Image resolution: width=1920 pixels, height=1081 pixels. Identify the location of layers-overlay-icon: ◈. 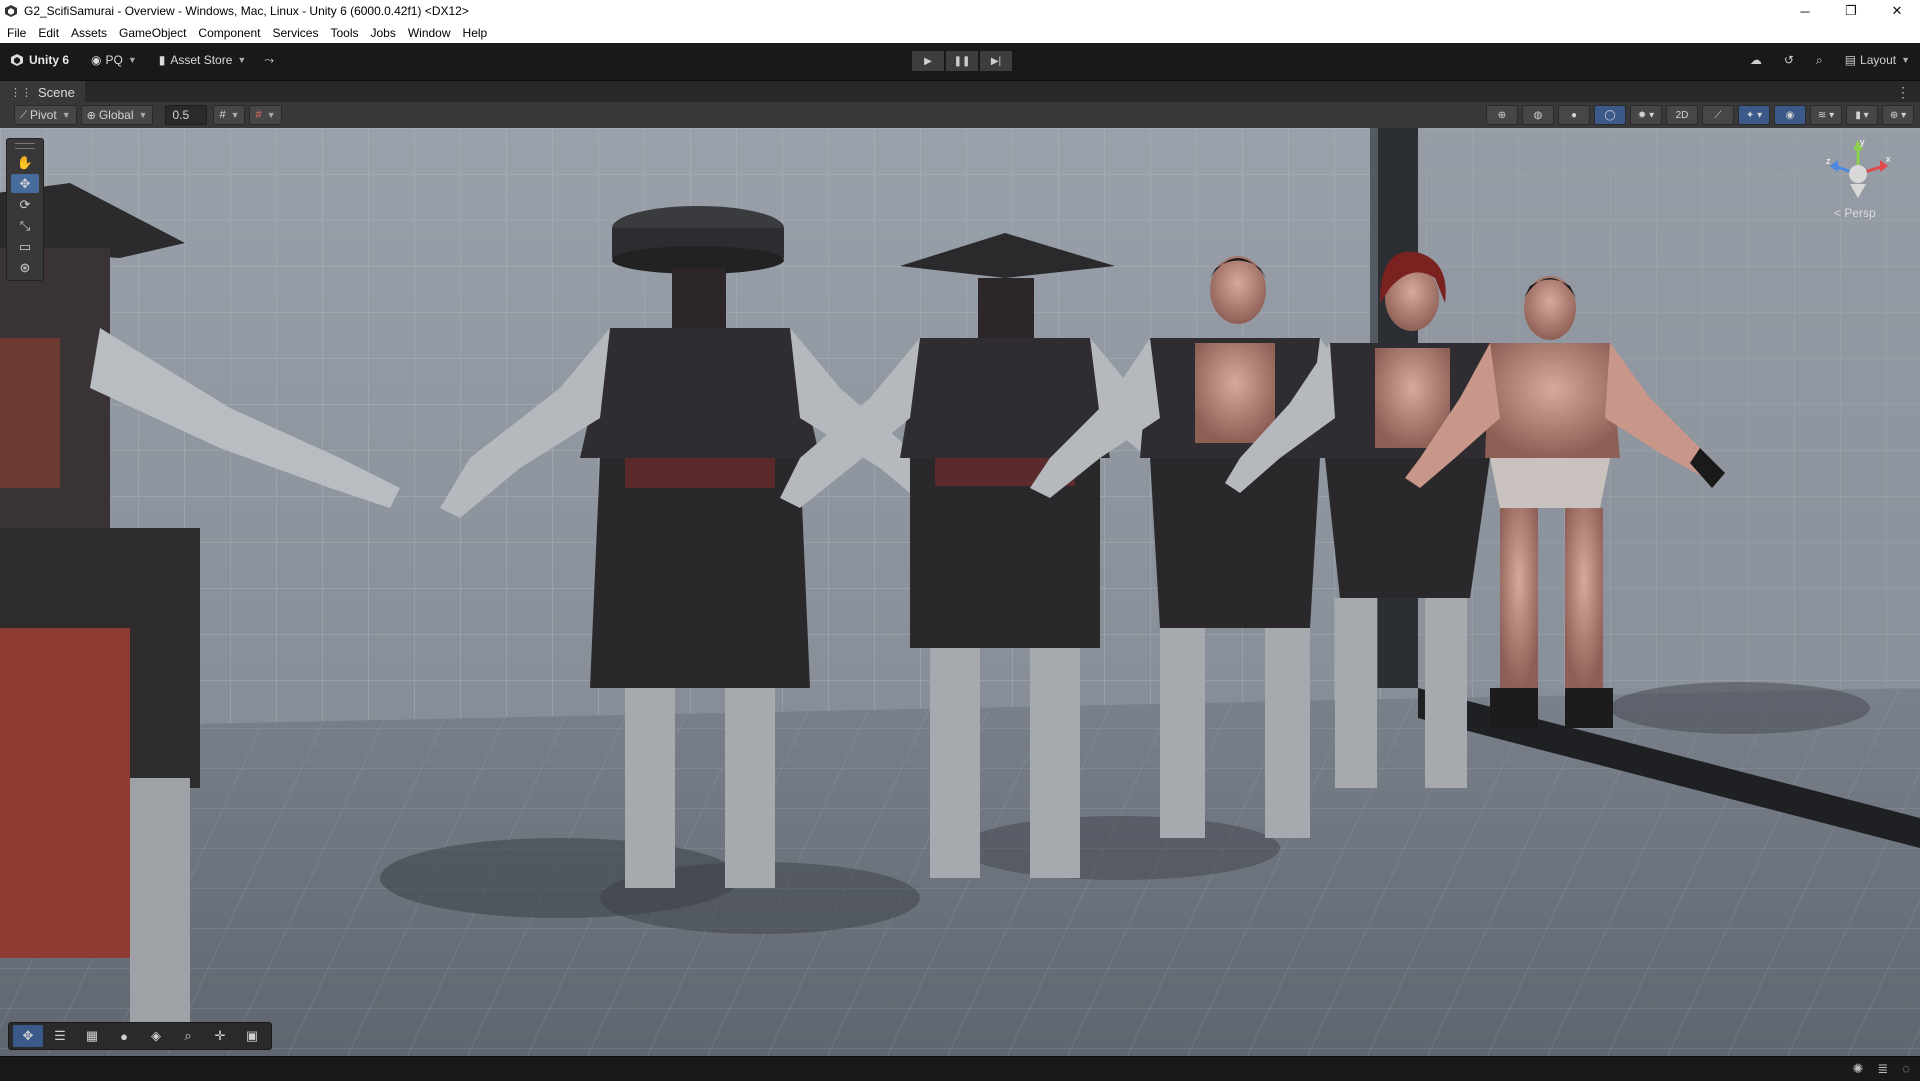
(156, 1036).